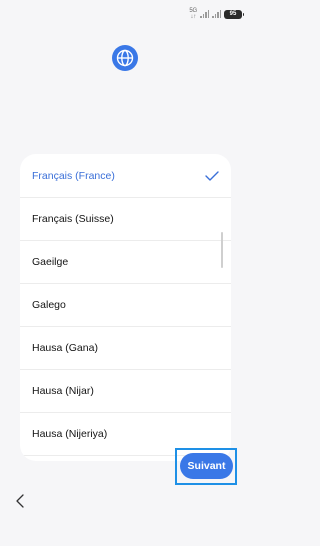  I want to click on language-item-label: Hausa (Nijar), so click(63, 391).